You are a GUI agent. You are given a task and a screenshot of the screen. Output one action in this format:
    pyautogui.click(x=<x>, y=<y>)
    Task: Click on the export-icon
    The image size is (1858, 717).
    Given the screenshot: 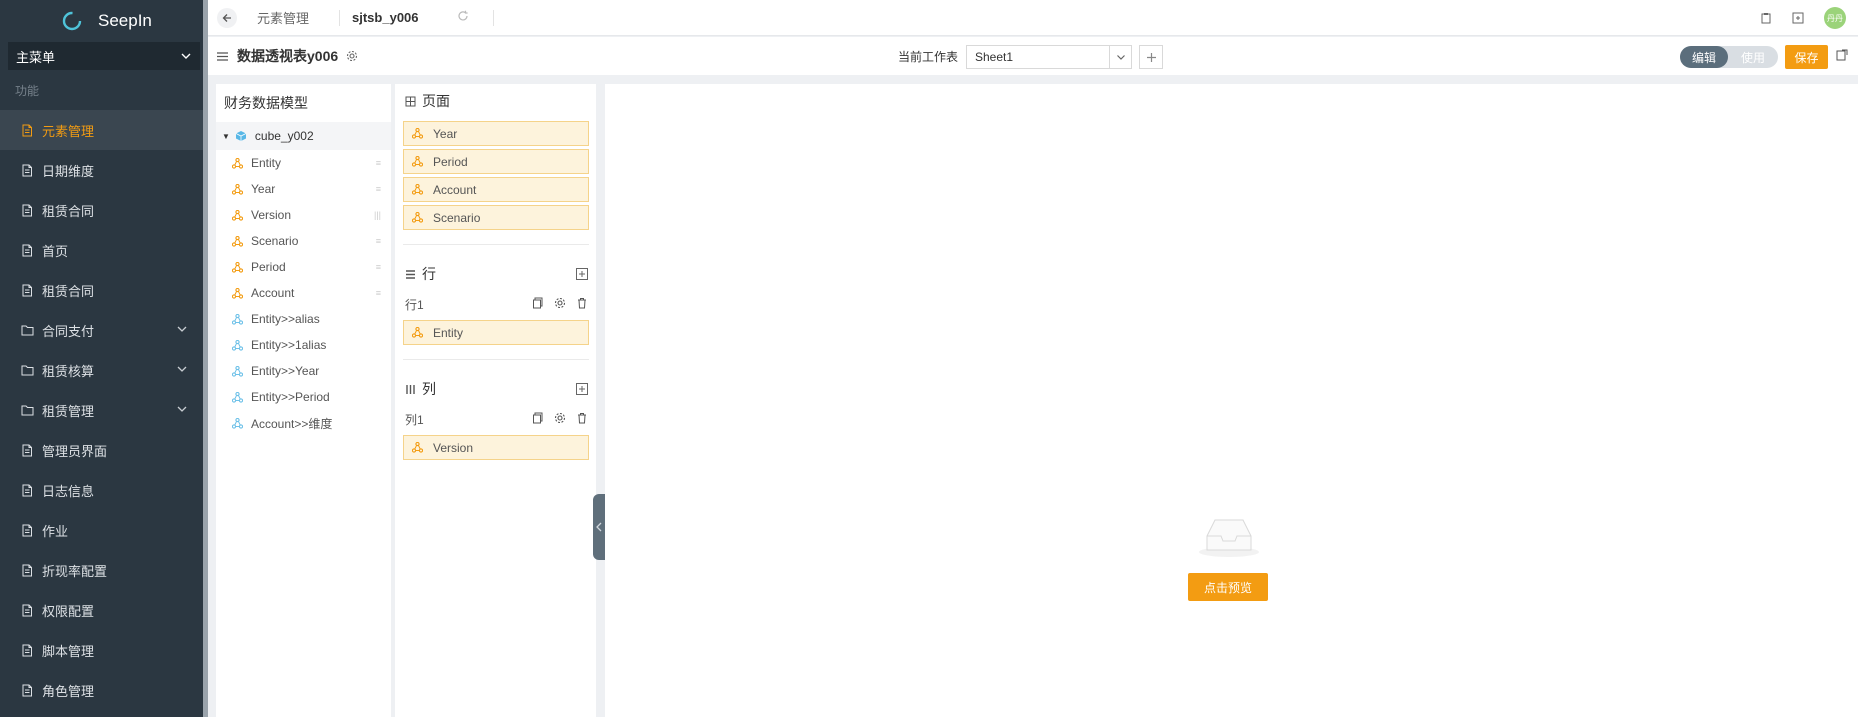 What is the action you would take?
    pyautogui.click(x=1842, y=55)
    